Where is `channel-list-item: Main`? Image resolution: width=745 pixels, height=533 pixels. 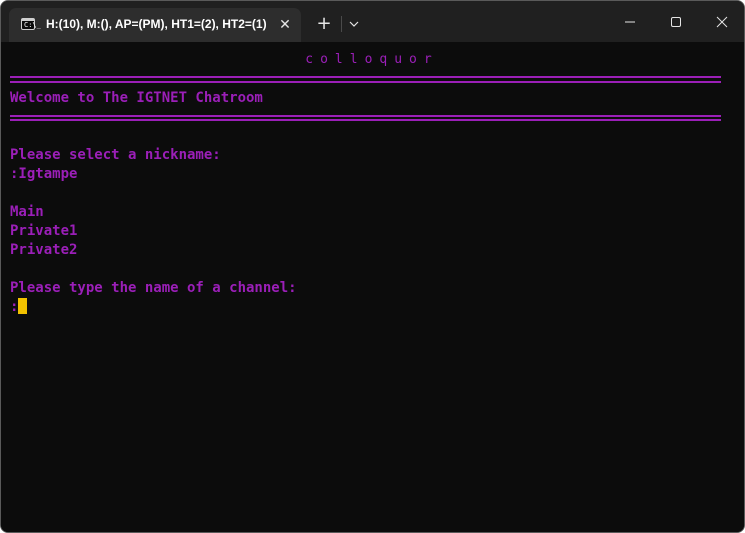
channel-list-item: Main is located at coordinates (27, 212).